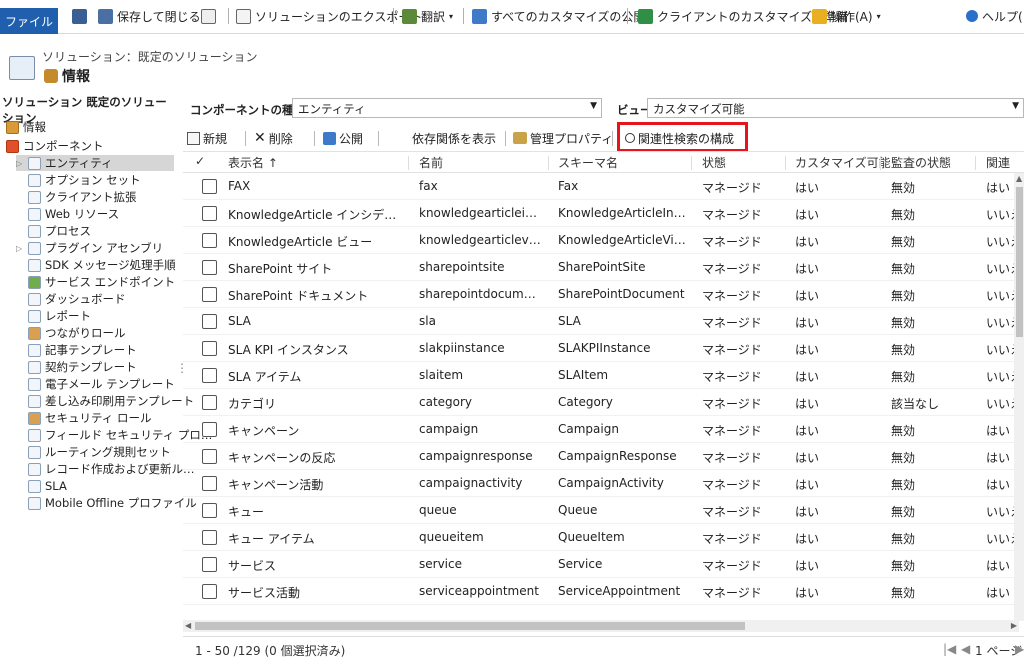  What do you see at coordinates (329, 16) in the screenshot?
I see `export-button: ソリューションのエクスポート` at bounding box center [329, 16].